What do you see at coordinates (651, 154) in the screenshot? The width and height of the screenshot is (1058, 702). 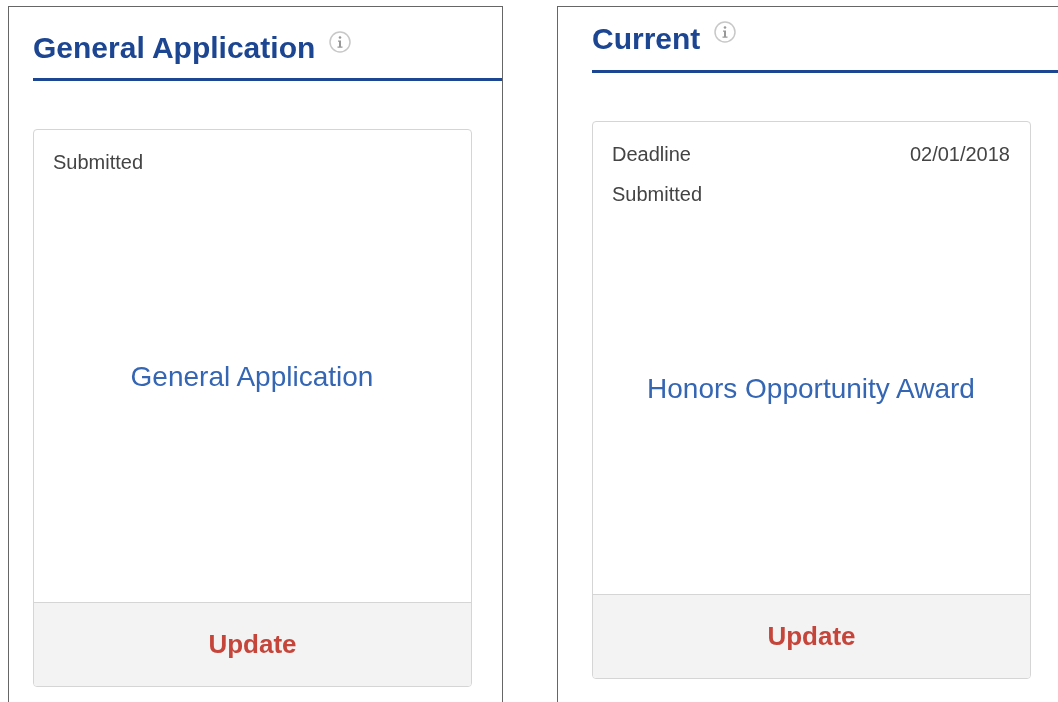 I see `detail-label: Deadline` at bounding box center [651, 154].